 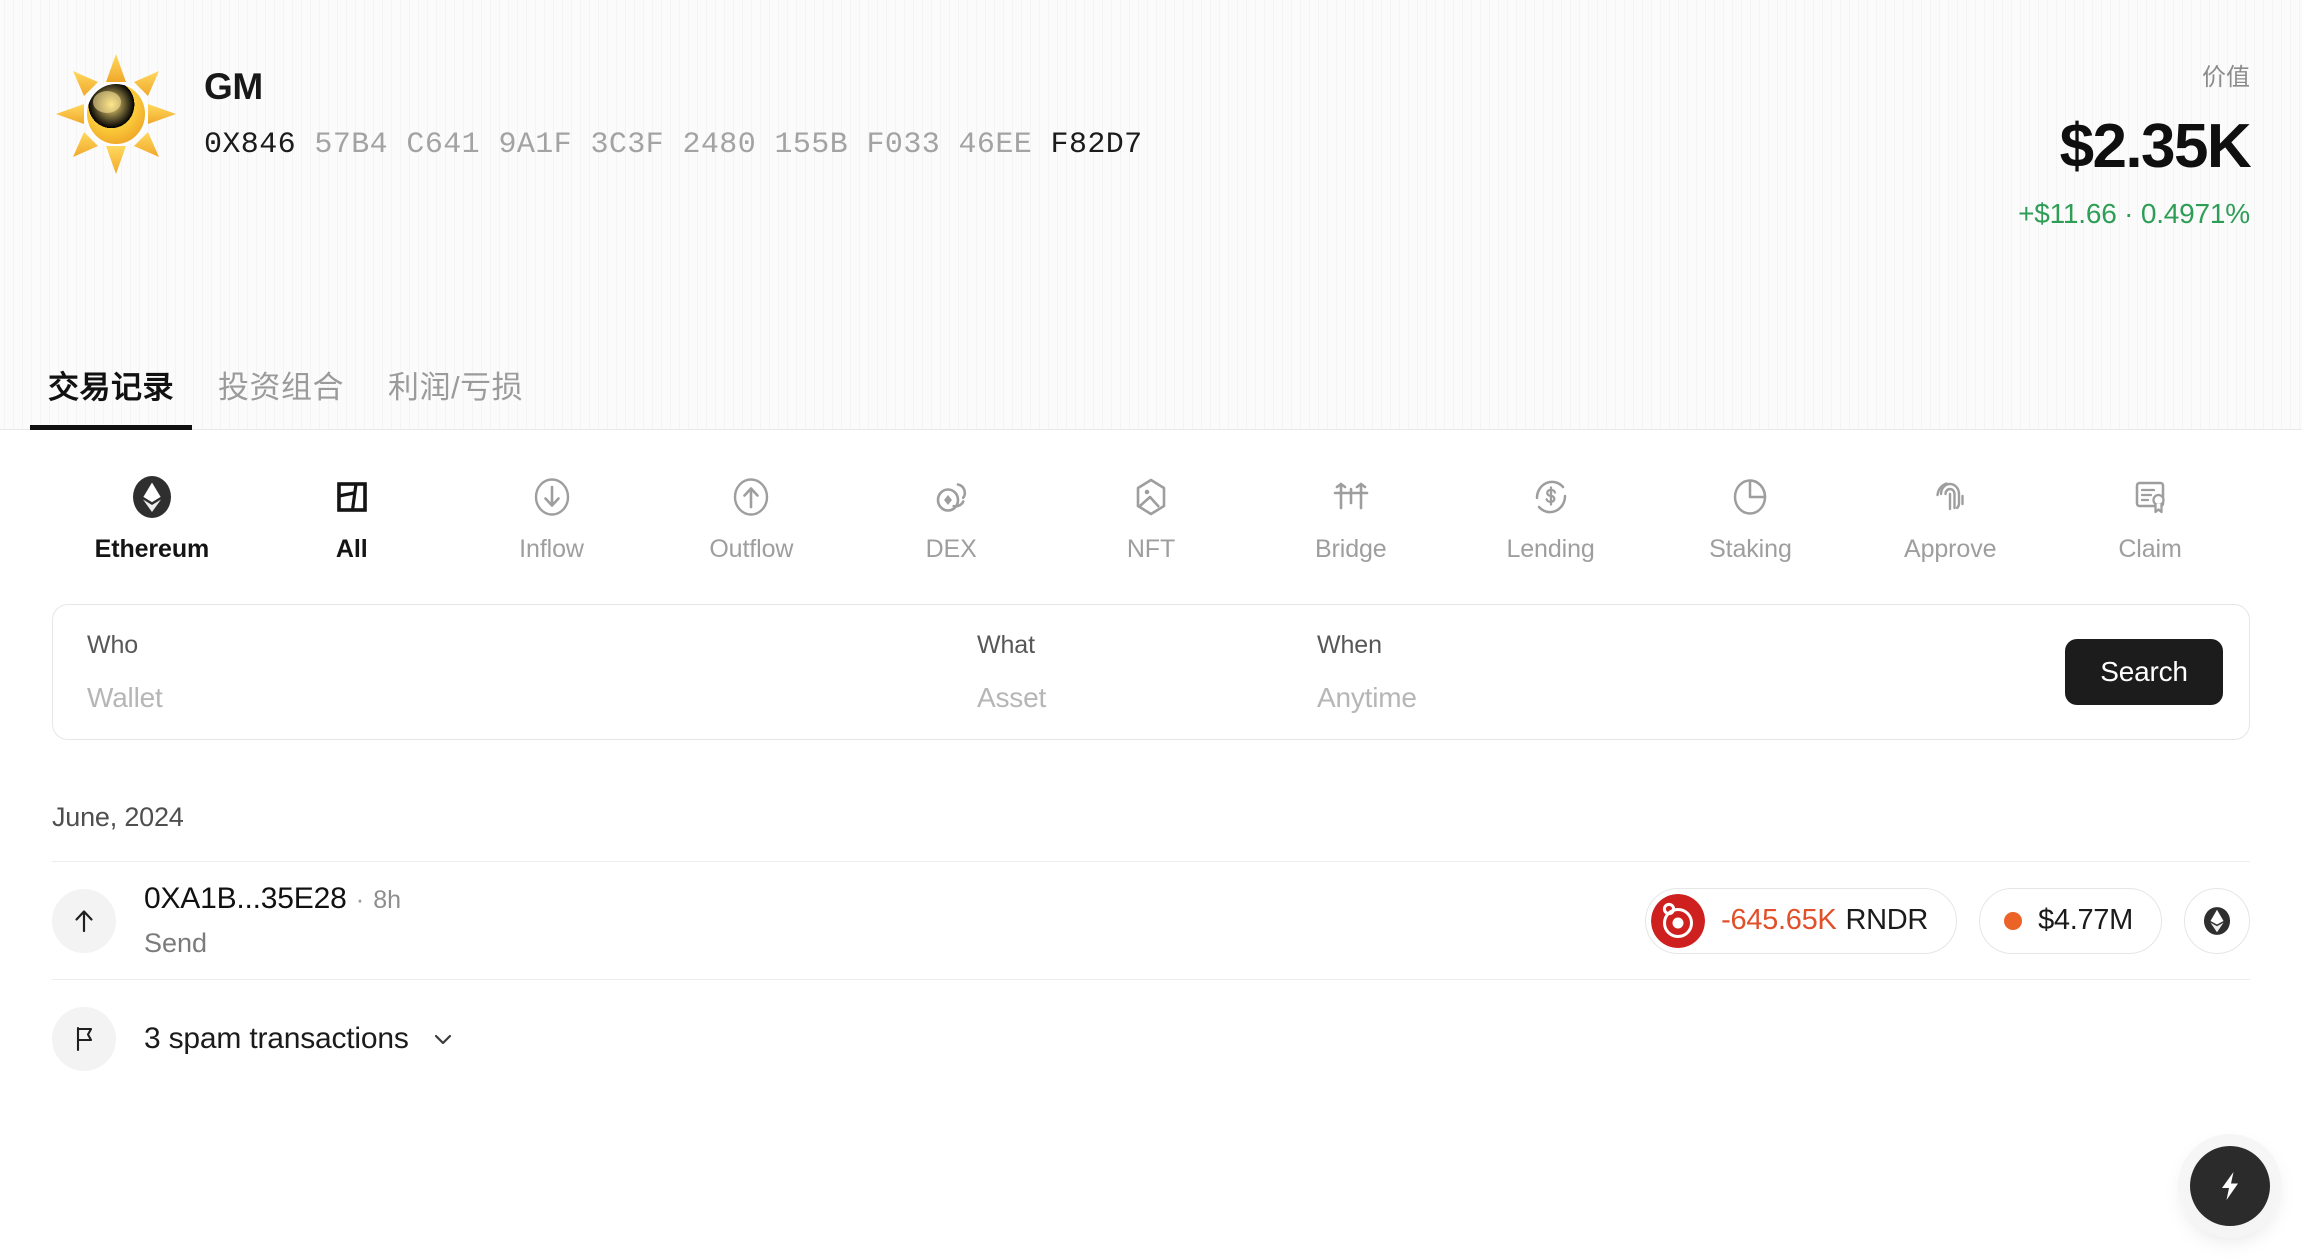 What do you see at coordinates (1950, 496) in the screenshot?
I see `fingerprint-icon` at bounding box center [1950, 496].